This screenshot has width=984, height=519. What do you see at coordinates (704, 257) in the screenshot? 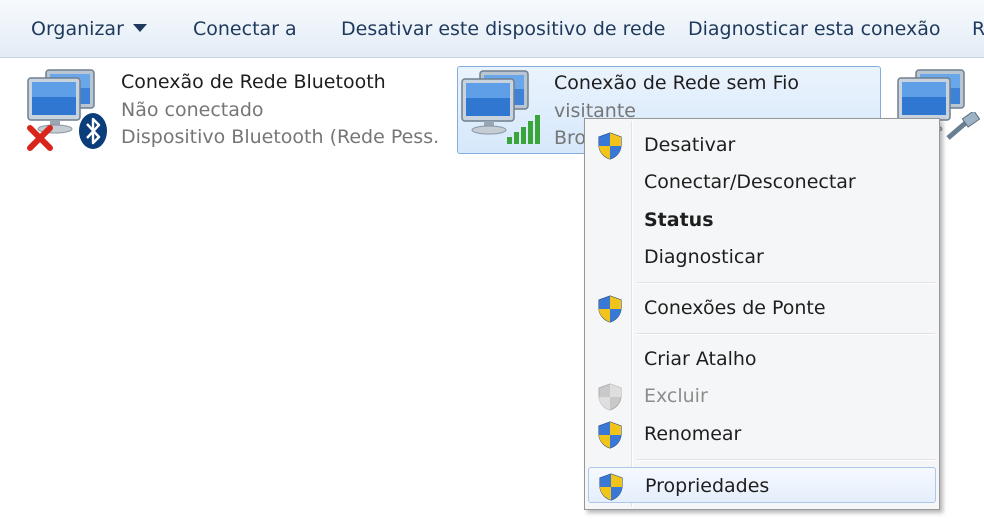
I see `menu-item-label: Diagnosticar` at bounding box center [704, 257].